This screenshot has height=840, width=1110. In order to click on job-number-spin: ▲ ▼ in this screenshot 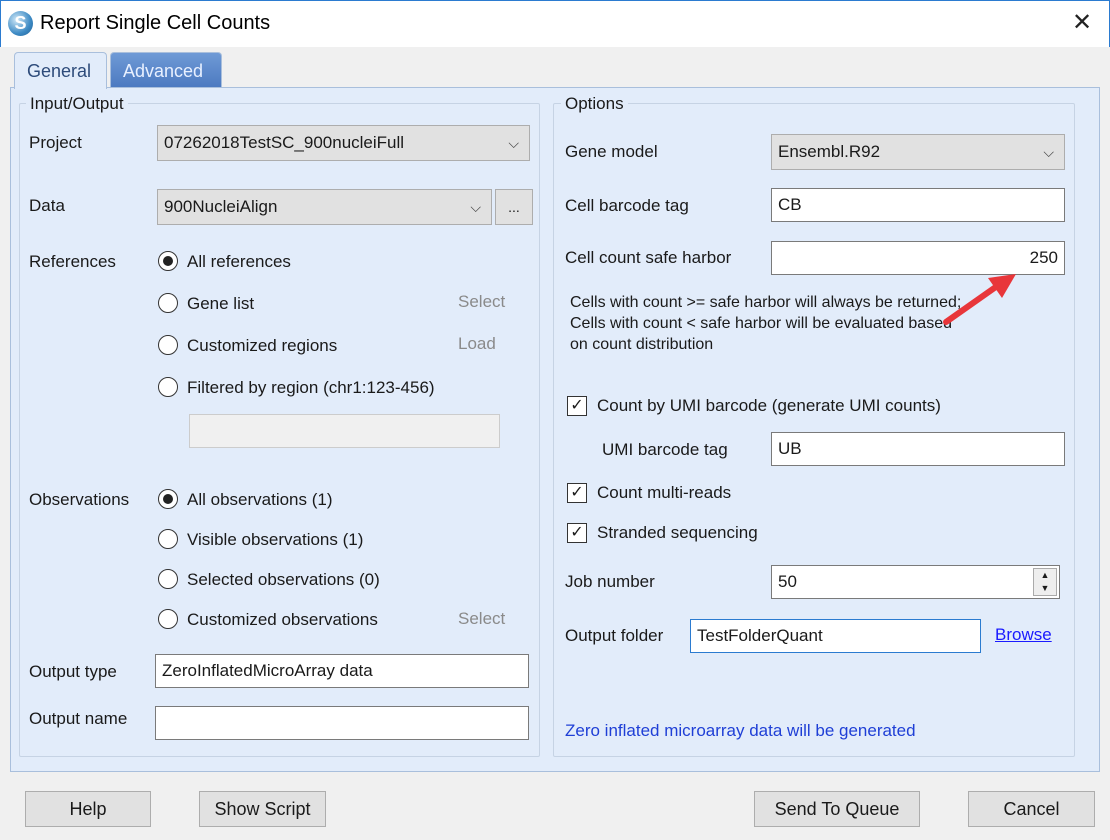, I will do `click(1045, 582)`.